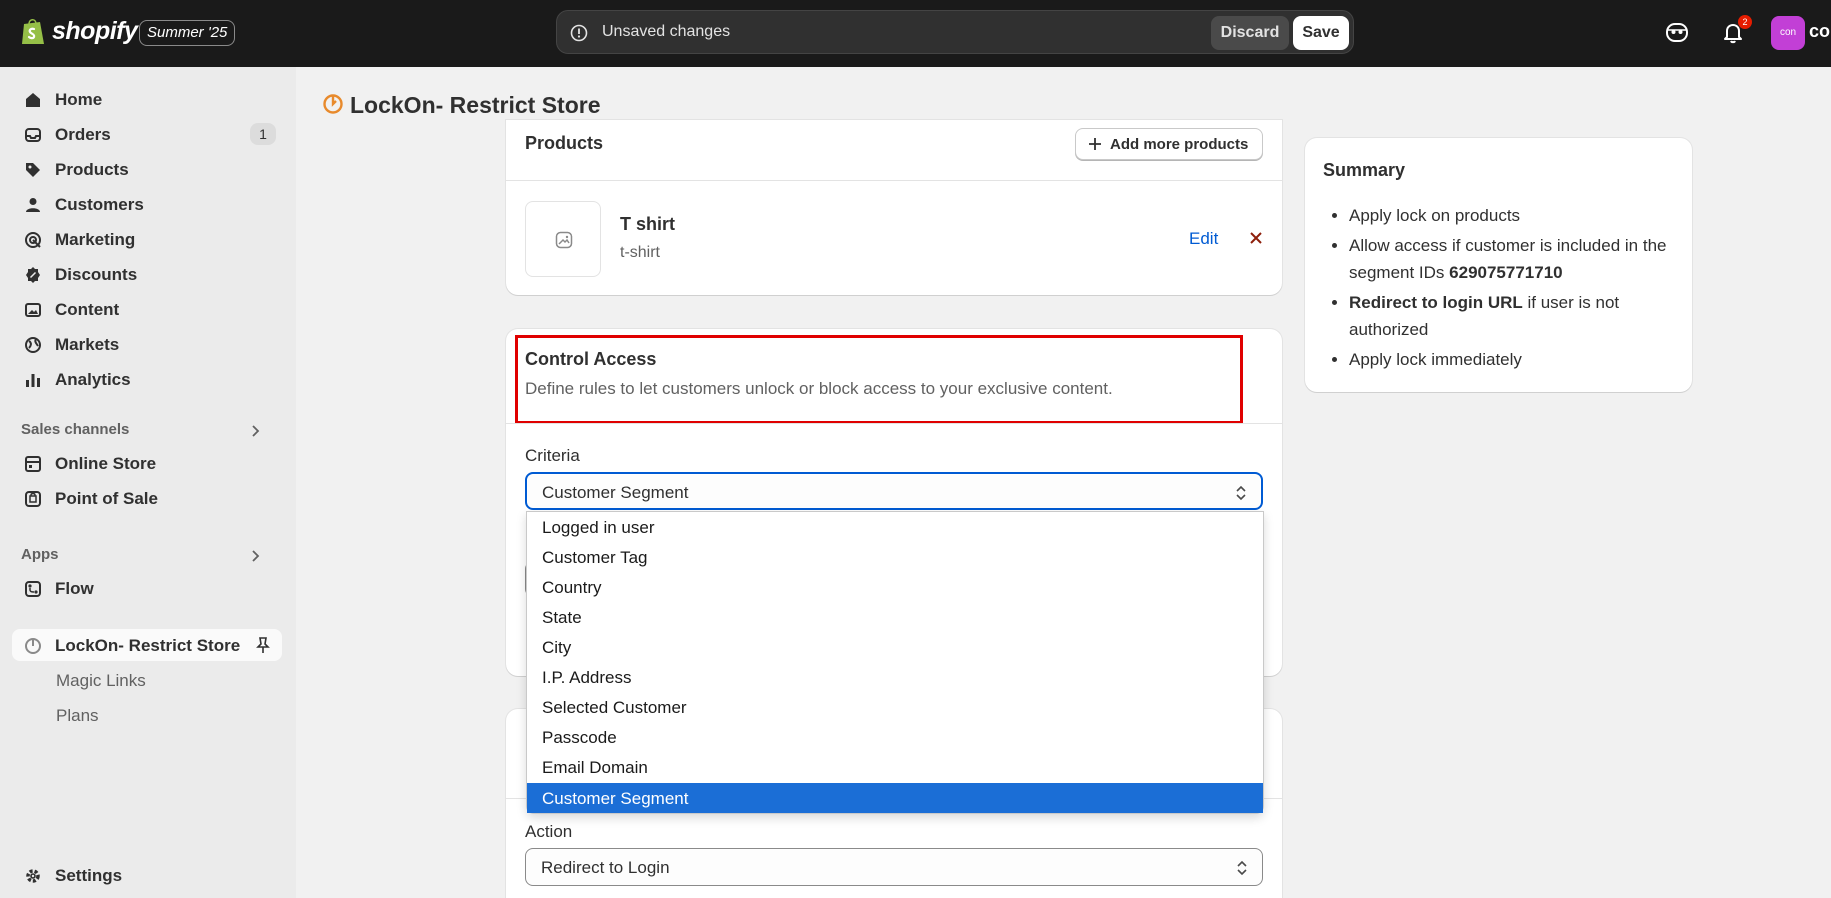 The width and height of the screenshot is (1831, 898). What do you see at coordinates (147, 379) in the screenshot?
I see `sidebar-item-analytics: Analytics` at bounding box center [147, 379].